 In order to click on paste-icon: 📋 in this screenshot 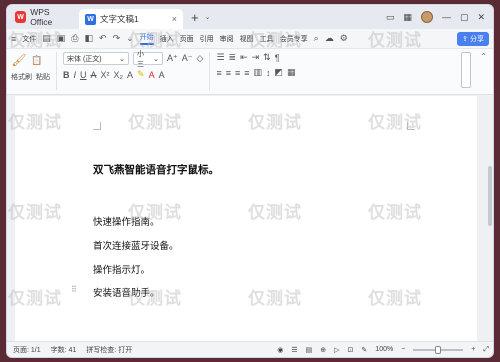, I will do `click(36, 60)`.